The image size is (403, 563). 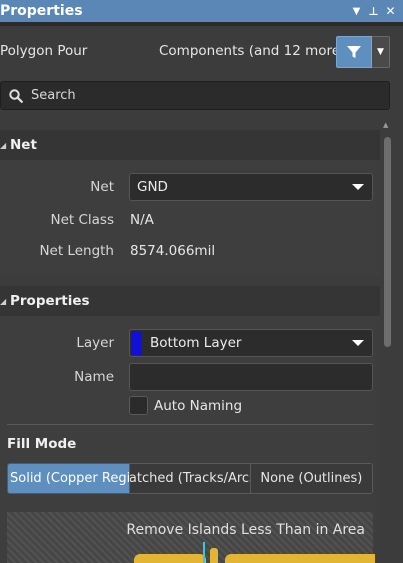 I want to click on scrollbar-thumb, so click(x=387, y=242).